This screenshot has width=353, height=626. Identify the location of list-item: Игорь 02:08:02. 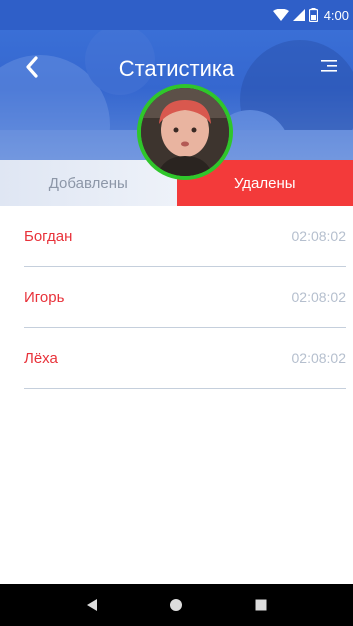
(185, 297).